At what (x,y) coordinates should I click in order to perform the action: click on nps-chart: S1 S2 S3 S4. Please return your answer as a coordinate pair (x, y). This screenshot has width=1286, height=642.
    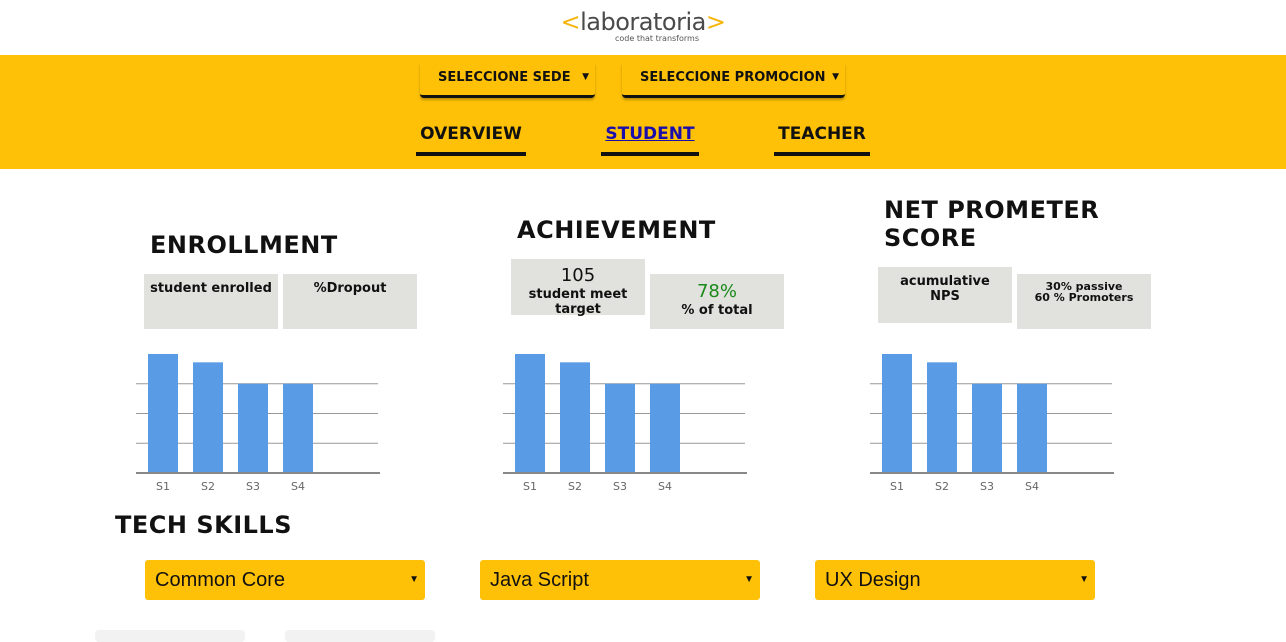
    Looking at the image, I should click on (992, 423).